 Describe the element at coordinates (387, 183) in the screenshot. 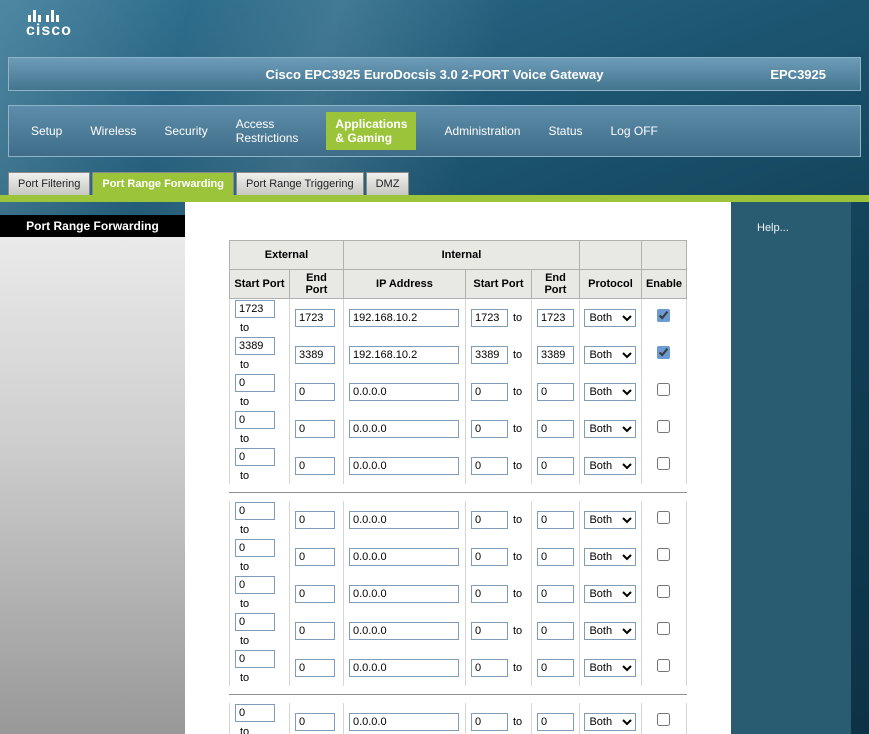

I see `tab-dmz: DMZ` at that location.